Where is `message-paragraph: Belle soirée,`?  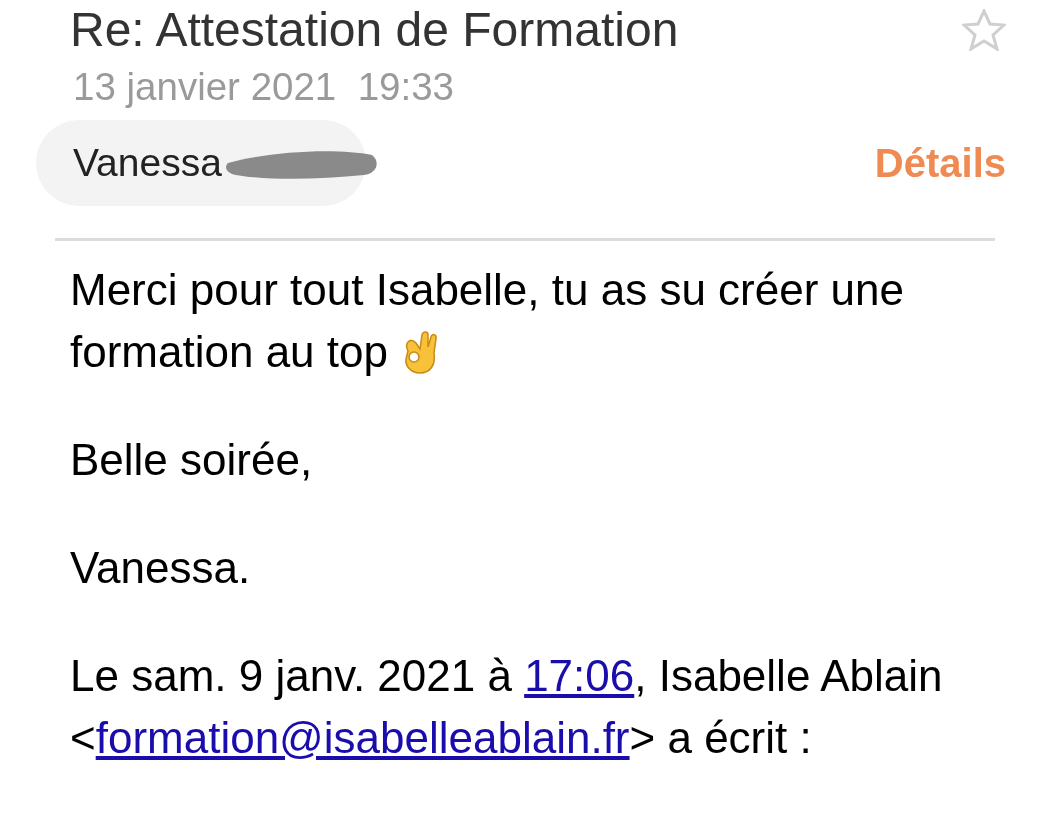
message-paragraph: Belle soirée, is located at coordinates (192, 460).